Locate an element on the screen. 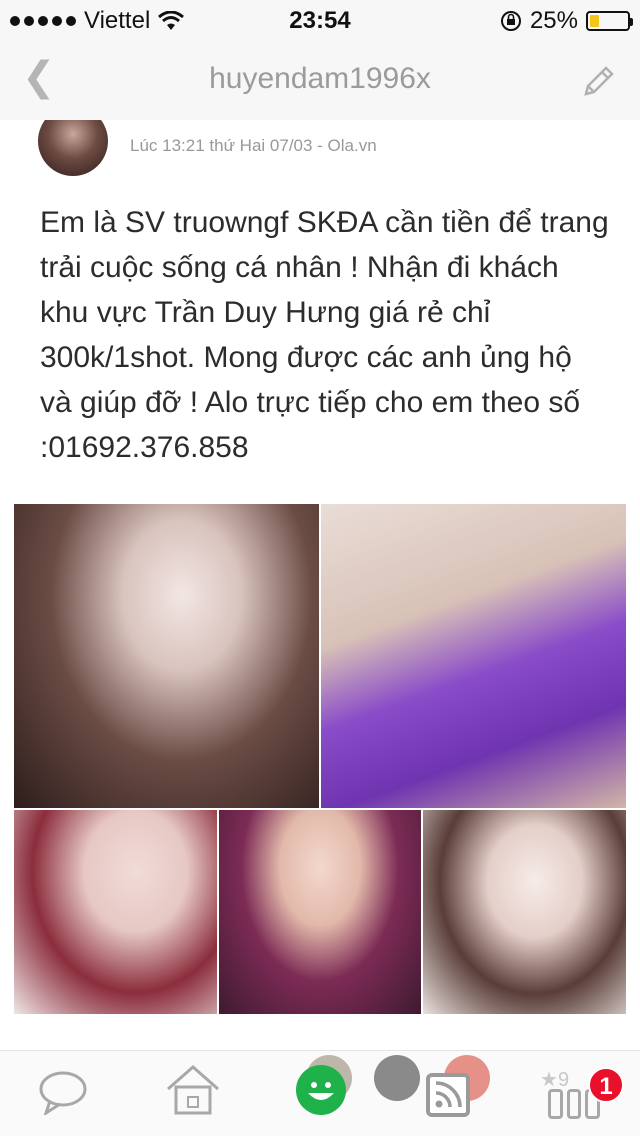 This screenshot has width=640, height=1136. rss-icon is located at coordinates (448, 1095).